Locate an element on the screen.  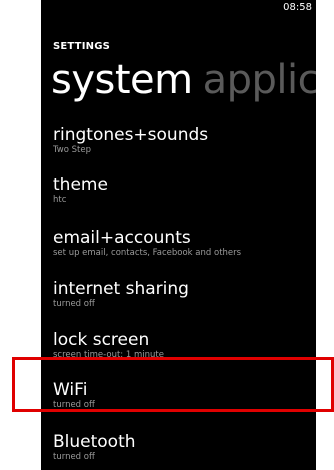
item-title: ringtones+sounds is located at coordinates (131, 135).